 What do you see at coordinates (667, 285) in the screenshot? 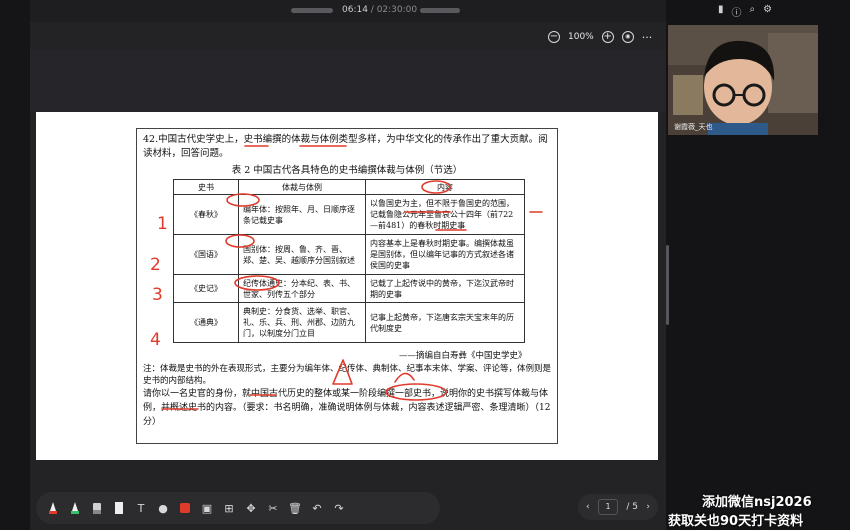
I see `vertical-scrollbar` at bounding box center [667, 285].